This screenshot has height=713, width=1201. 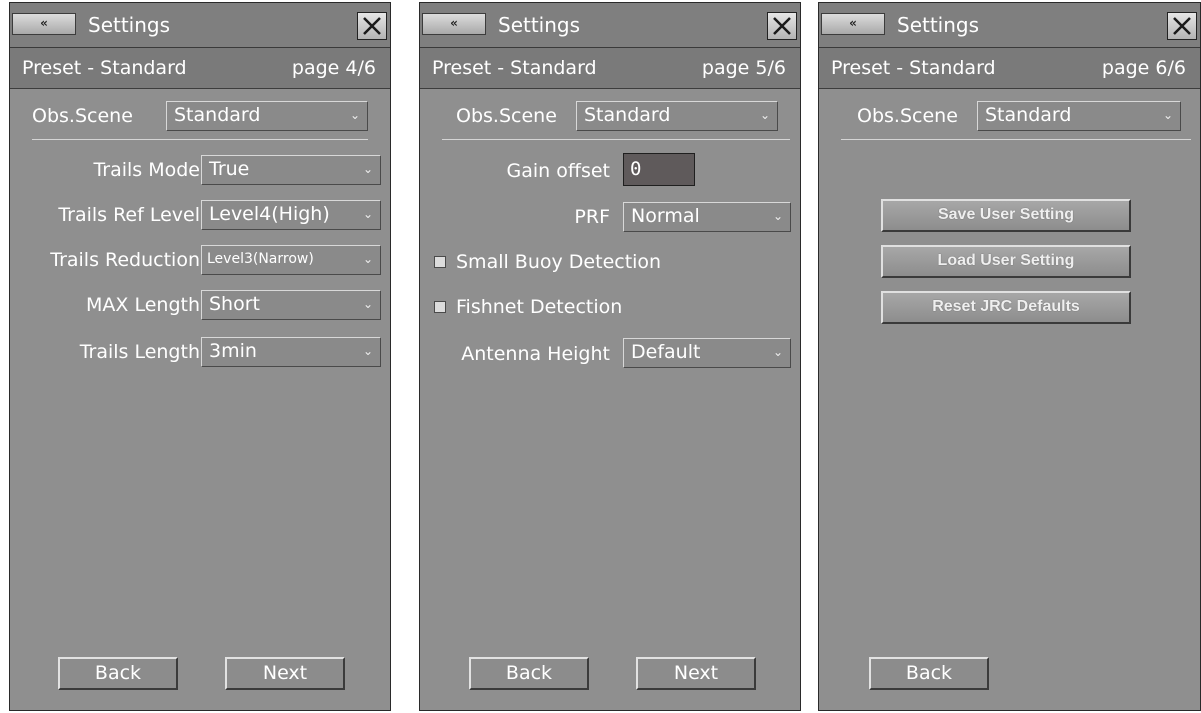 I want to click on small-buoy-label: Small Buoy Detection, so click(x=559, y=262).